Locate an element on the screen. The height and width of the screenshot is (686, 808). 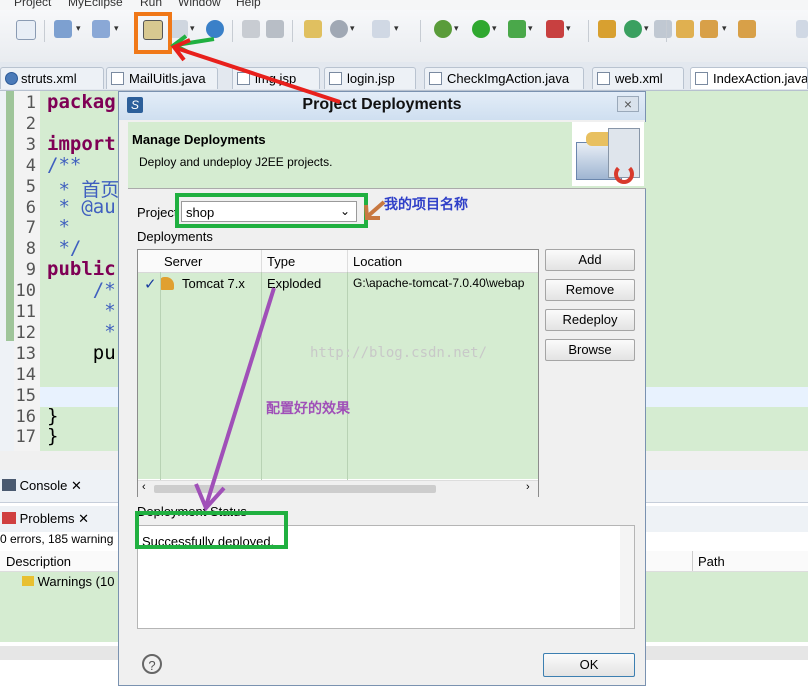
gear-icon is located at coordinates (11, 78).